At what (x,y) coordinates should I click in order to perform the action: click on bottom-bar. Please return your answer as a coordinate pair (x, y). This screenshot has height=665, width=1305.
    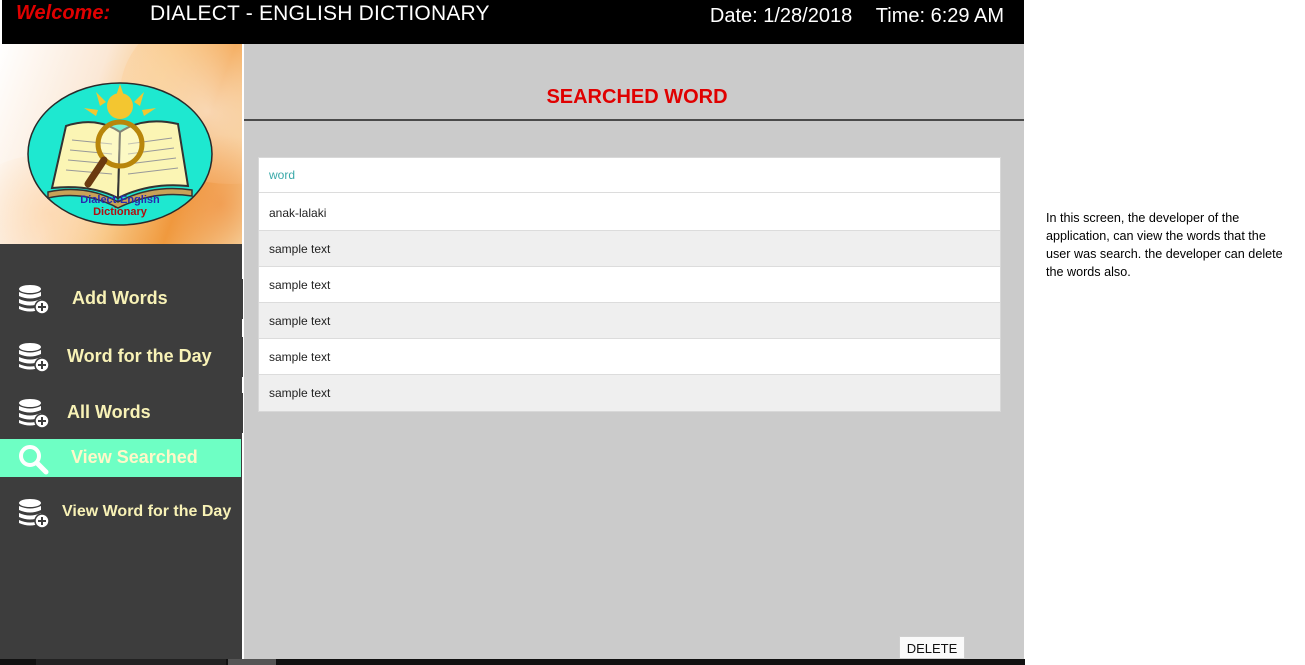
    Looking at the image, I should click on (512, 662).